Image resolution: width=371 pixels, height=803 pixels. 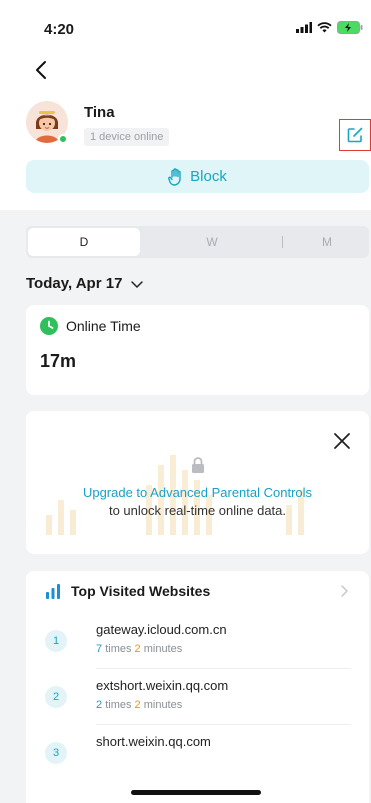 What do you see at coordinates (141, 591) in the screenshot?
I see `top-sites-title: Top Visited Websites` at bounding box center [141, 591].